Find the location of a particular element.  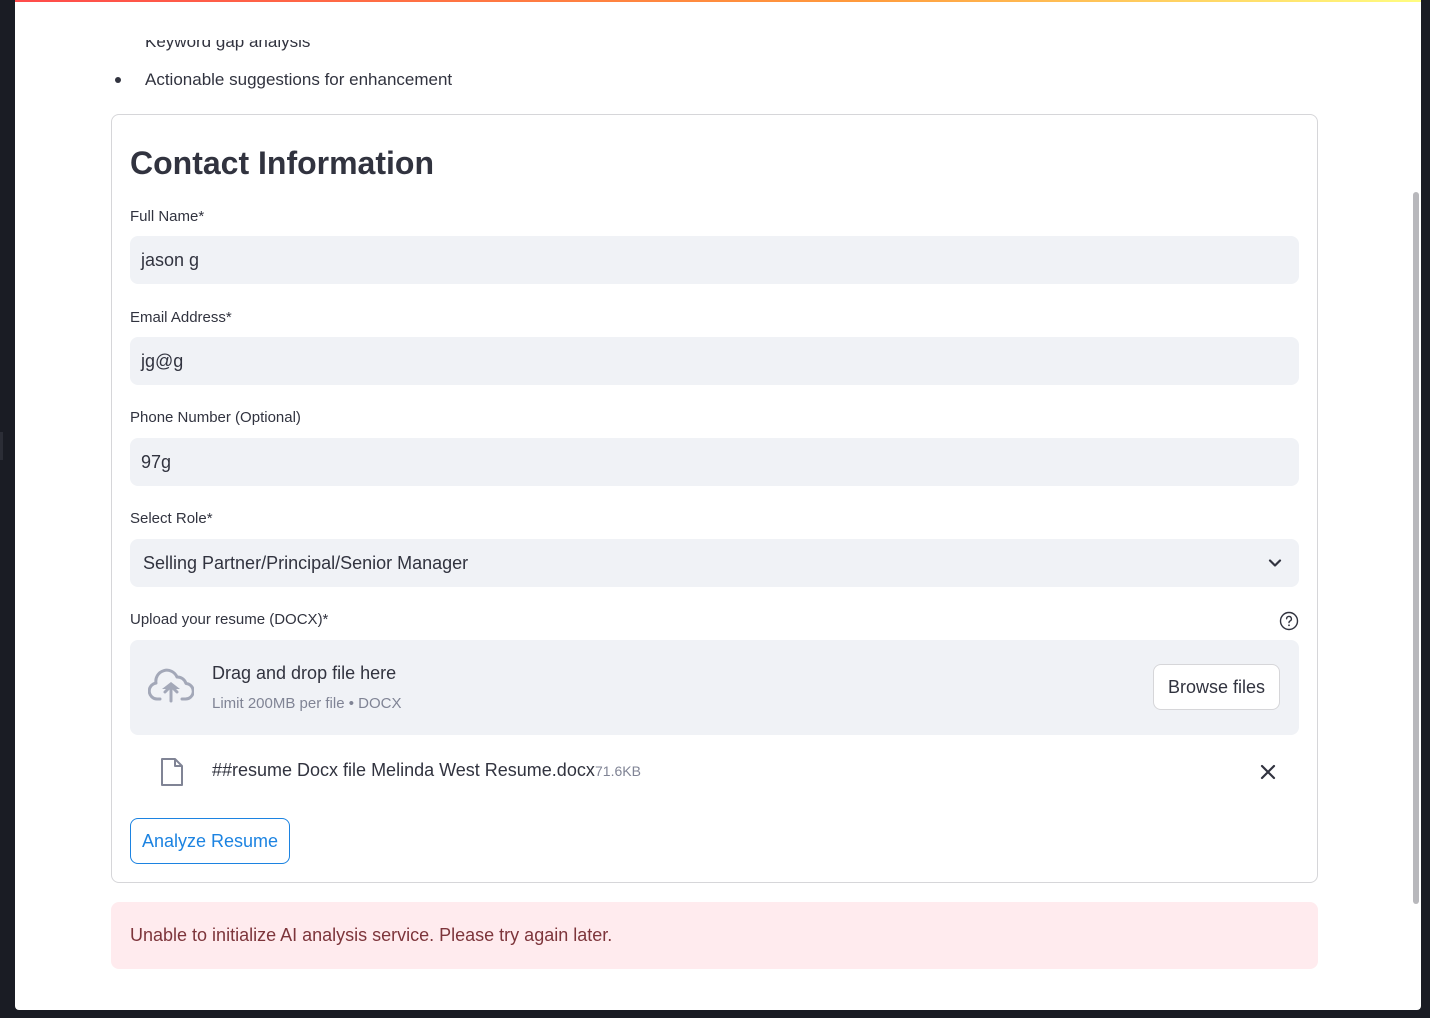

email-label: Email Address* is located at coordinates (181, 317).